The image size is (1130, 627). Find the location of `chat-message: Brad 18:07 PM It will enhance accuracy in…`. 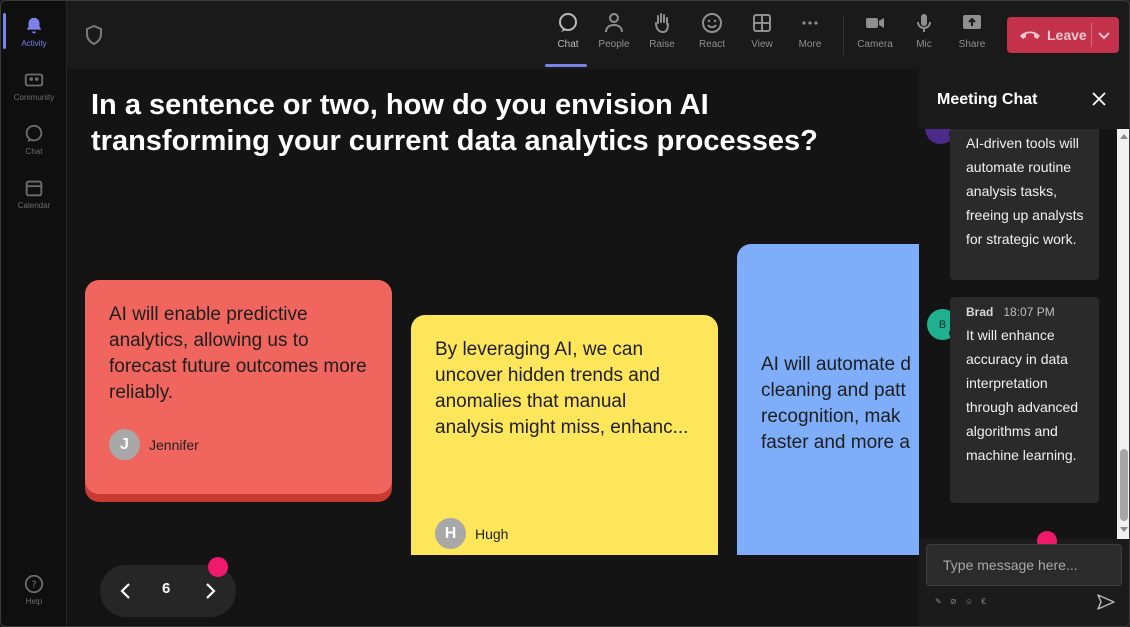

chat-message: Brad 18:07 PM It will enhance accuracy in… is located at coordinates (1024, 400).